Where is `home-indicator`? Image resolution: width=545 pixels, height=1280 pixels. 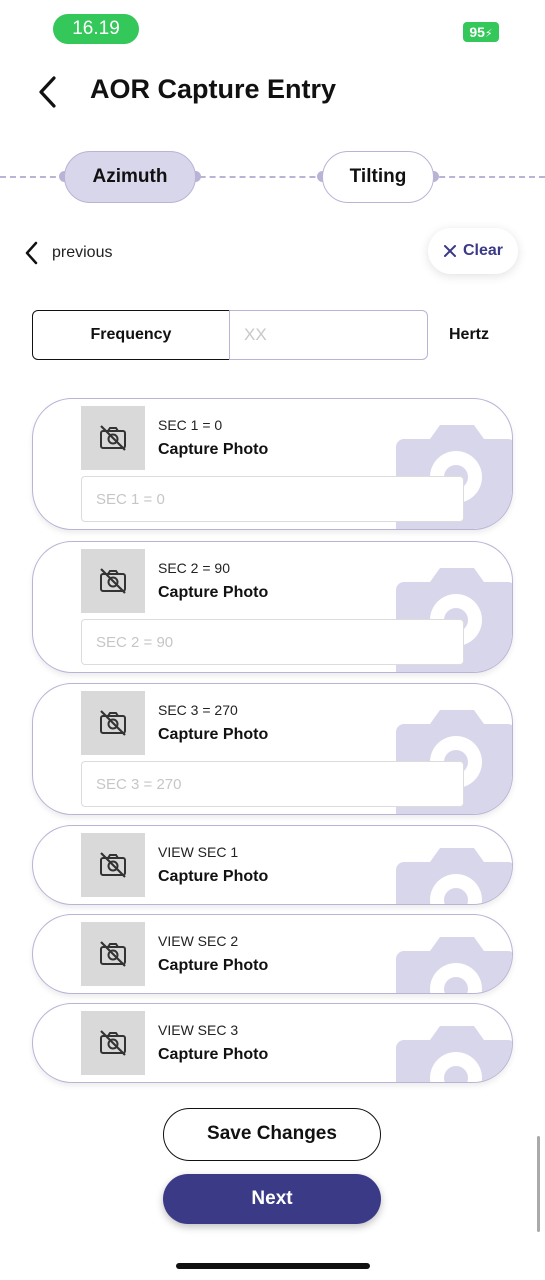 home-indicator is located at coordinates (273, 1266).